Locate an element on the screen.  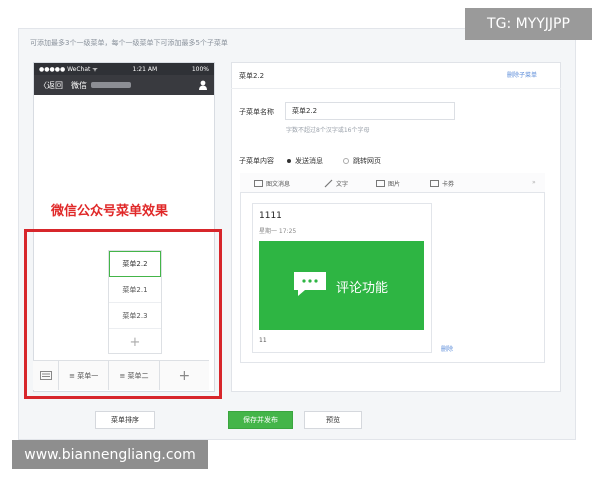
news-icon is located at coordinates (258, 183).